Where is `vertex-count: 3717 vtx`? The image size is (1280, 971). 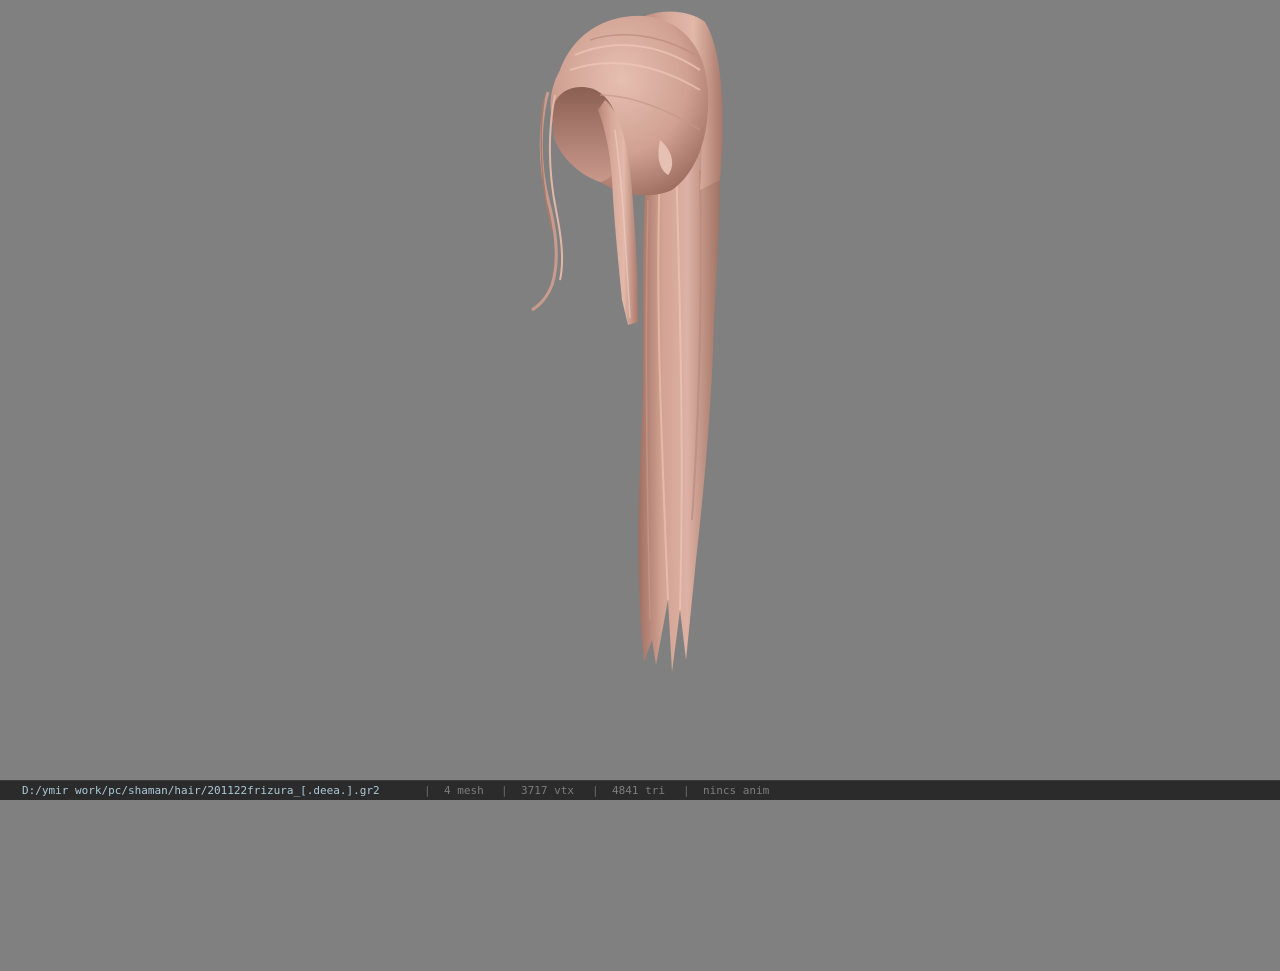 vertex-count: 3717 vtx is located at coordinates (547, 790).